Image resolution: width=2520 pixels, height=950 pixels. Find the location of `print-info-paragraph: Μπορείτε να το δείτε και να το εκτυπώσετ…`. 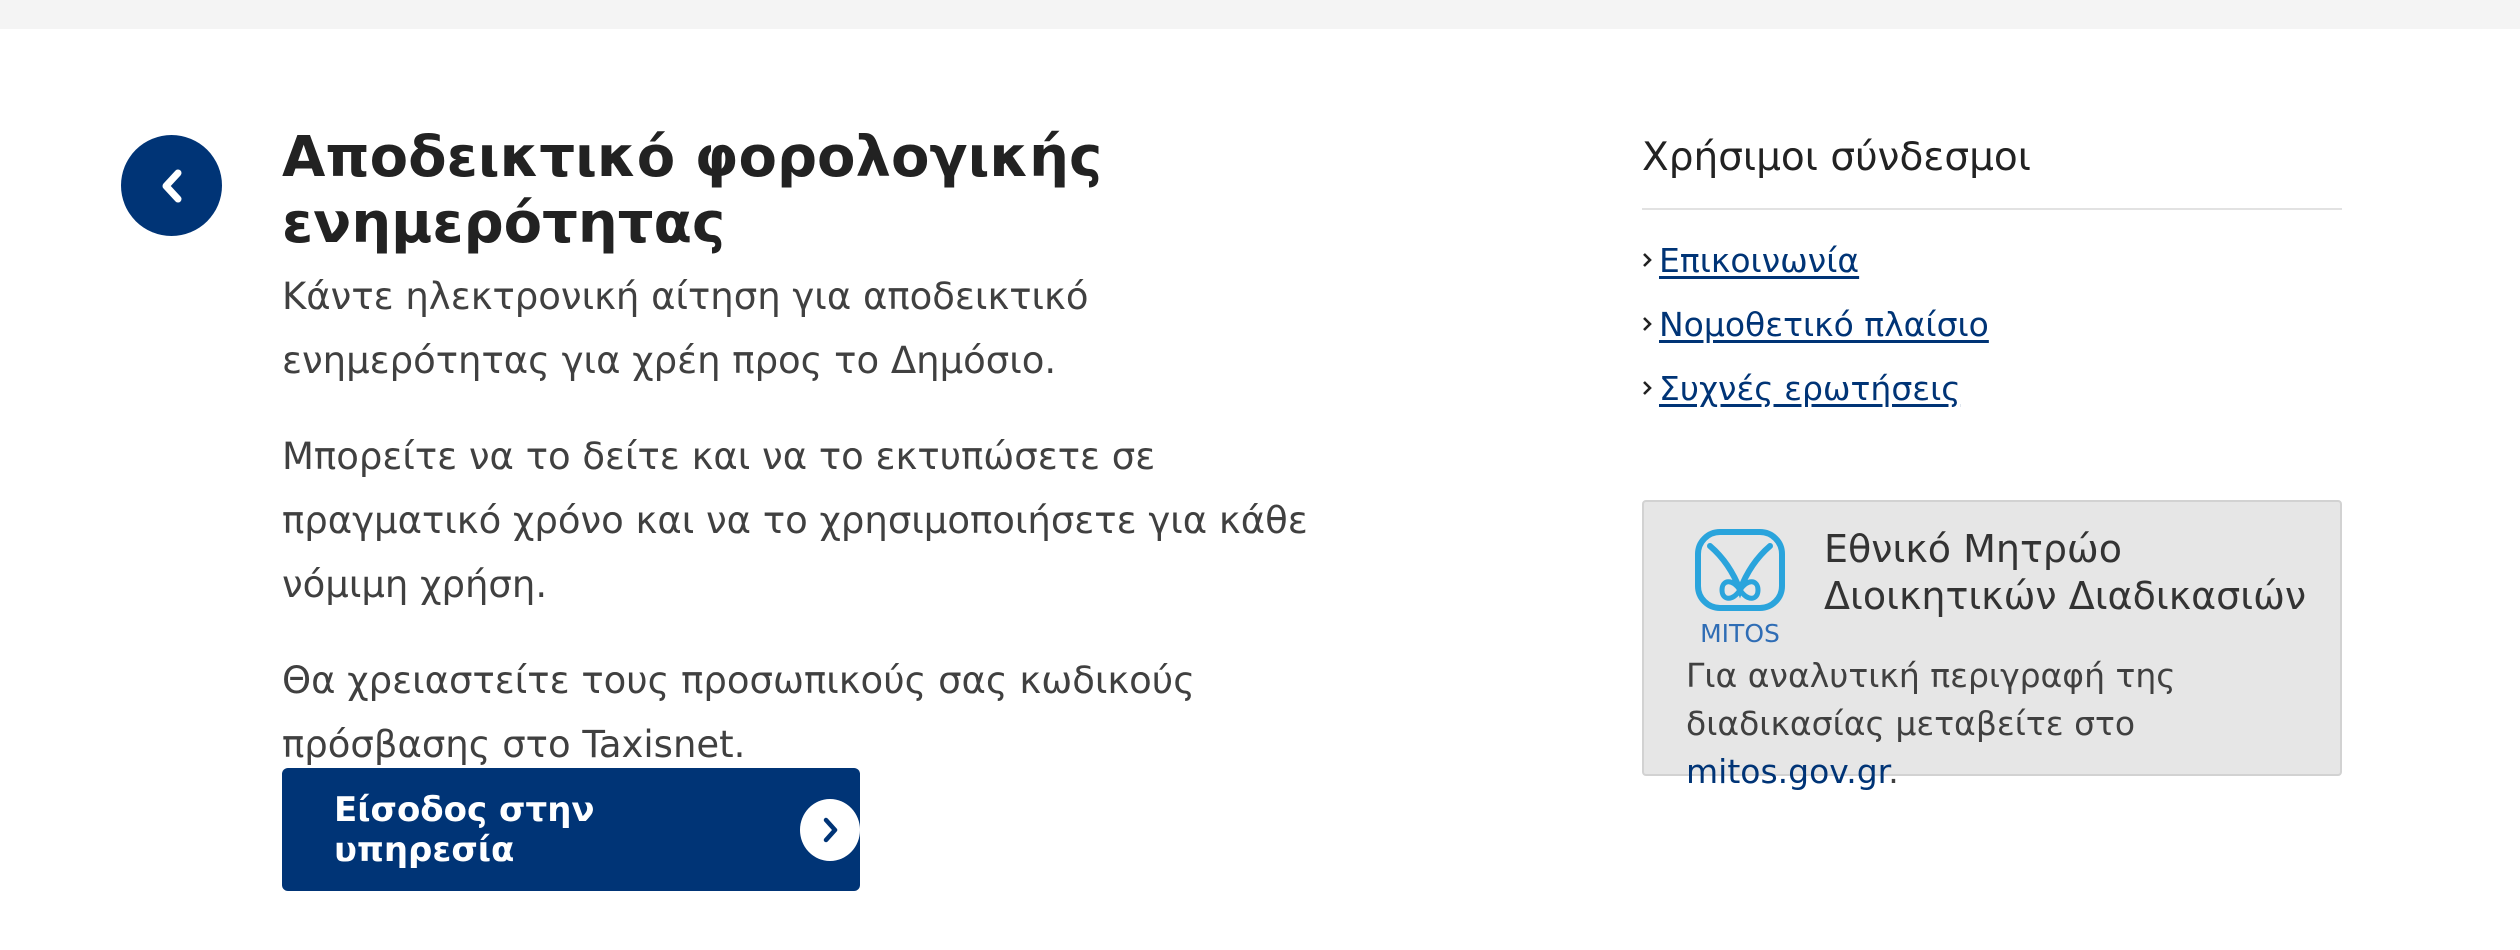

print-info-paragraph: Μπορείτε να το δείτε και να το εκτυπώσετ… is located at coordinates (795, 520).